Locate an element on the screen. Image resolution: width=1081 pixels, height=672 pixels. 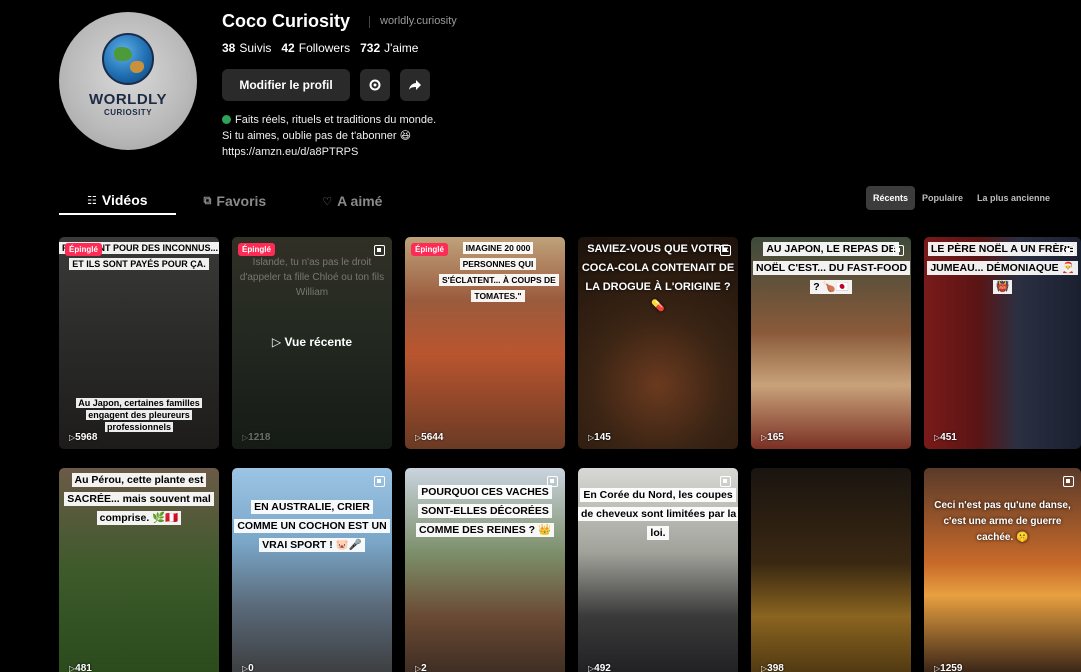
name-divider is located at coordinates (369, 22).